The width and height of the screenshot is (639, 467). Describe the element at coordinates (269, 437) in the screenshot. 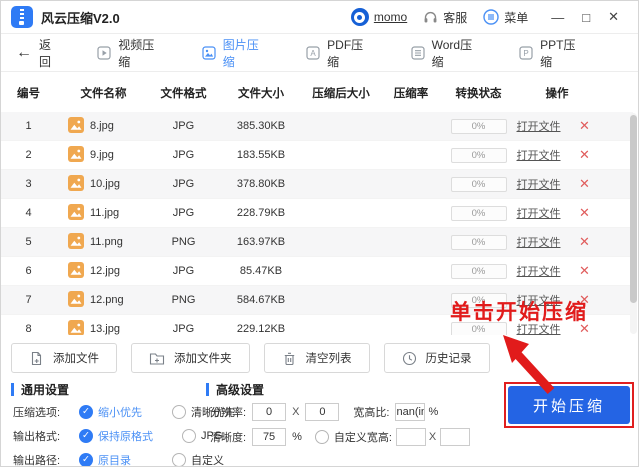

I see `clarity-input` at that location.